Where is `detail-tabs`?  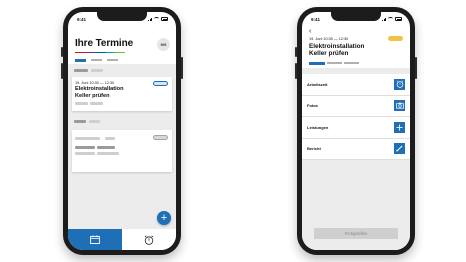
detail-tabs is located at coordinates (334, 63).